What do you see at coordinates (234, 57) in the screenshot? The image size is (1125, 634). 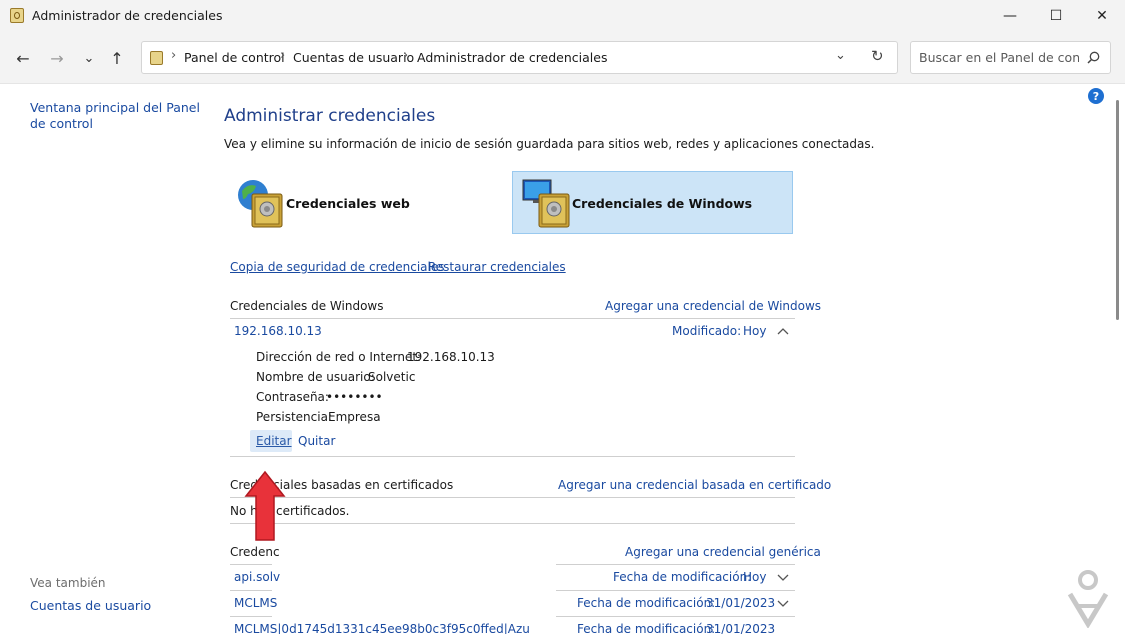 I see `breadcrumb-control-panel: Panel de control` at bounding box center [234, 57].